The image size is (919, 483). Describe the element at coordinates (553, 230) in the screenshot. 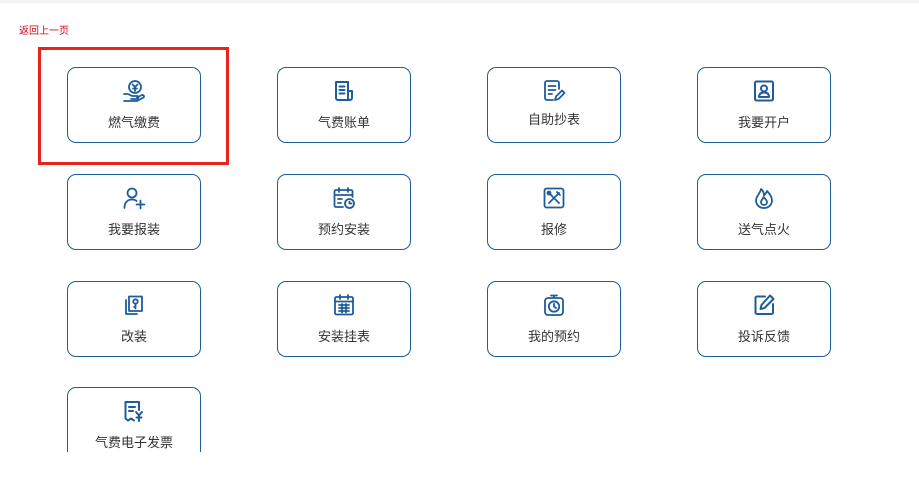

I see `service-label: 报修` at that location.